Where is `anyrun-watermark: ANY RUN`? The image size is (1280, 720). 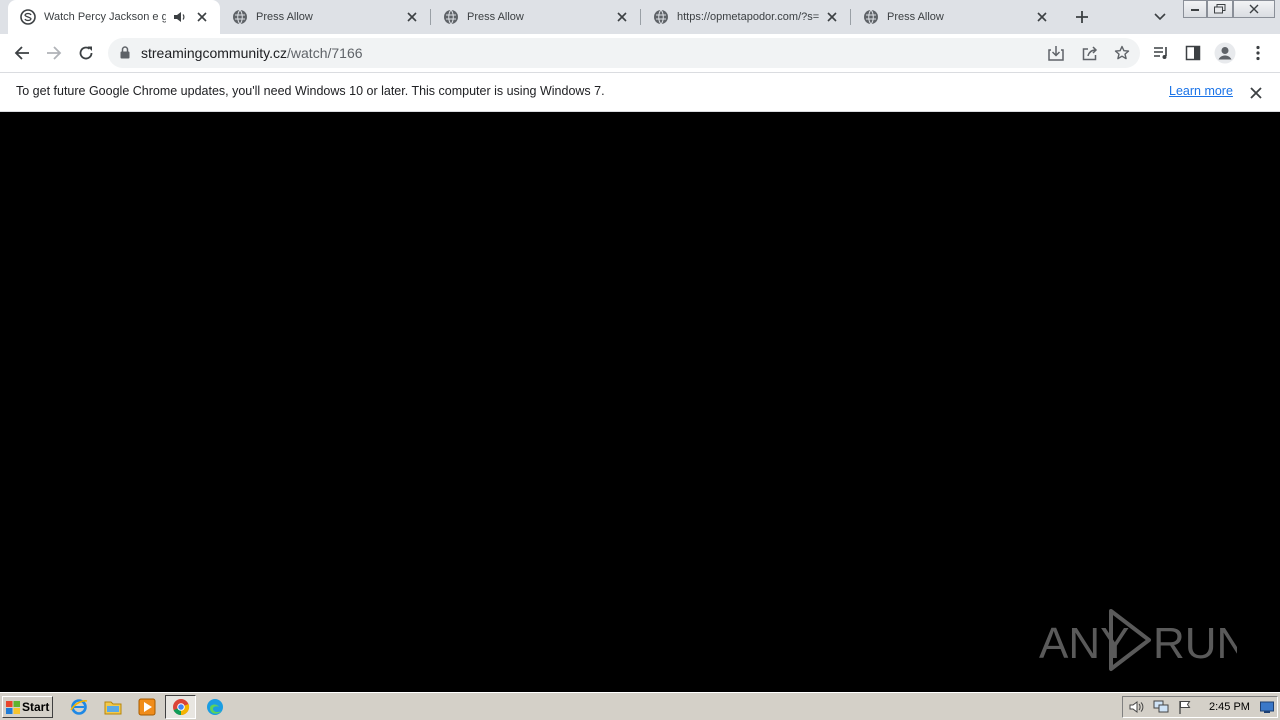
anyrun-watermark: ANY RUN is located at coordinates (1138, 640).